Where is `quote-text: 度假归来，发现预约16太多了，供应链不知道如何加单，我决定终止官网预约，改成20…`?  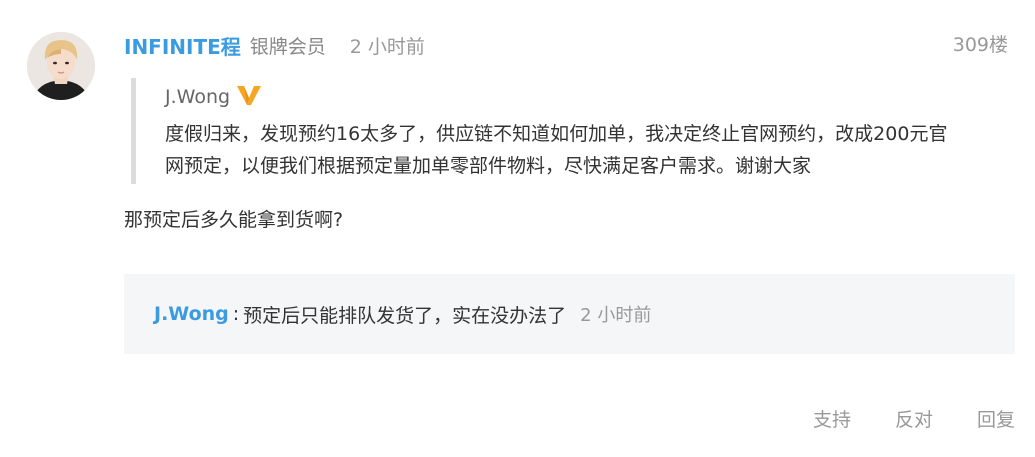 quote-text: 度假归来，发现预约16太多了，供应链不知道如何加单，我决定终止官网预约，改成20… is located at coordinates (556, 150).